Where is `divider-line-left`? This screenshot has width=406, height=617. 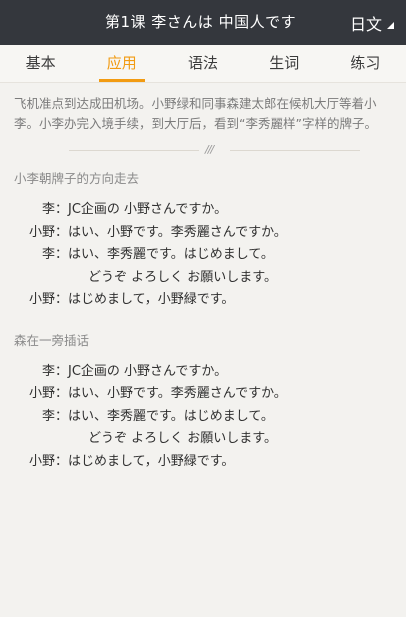 divider-line-left is located at coordinates (134, 150).